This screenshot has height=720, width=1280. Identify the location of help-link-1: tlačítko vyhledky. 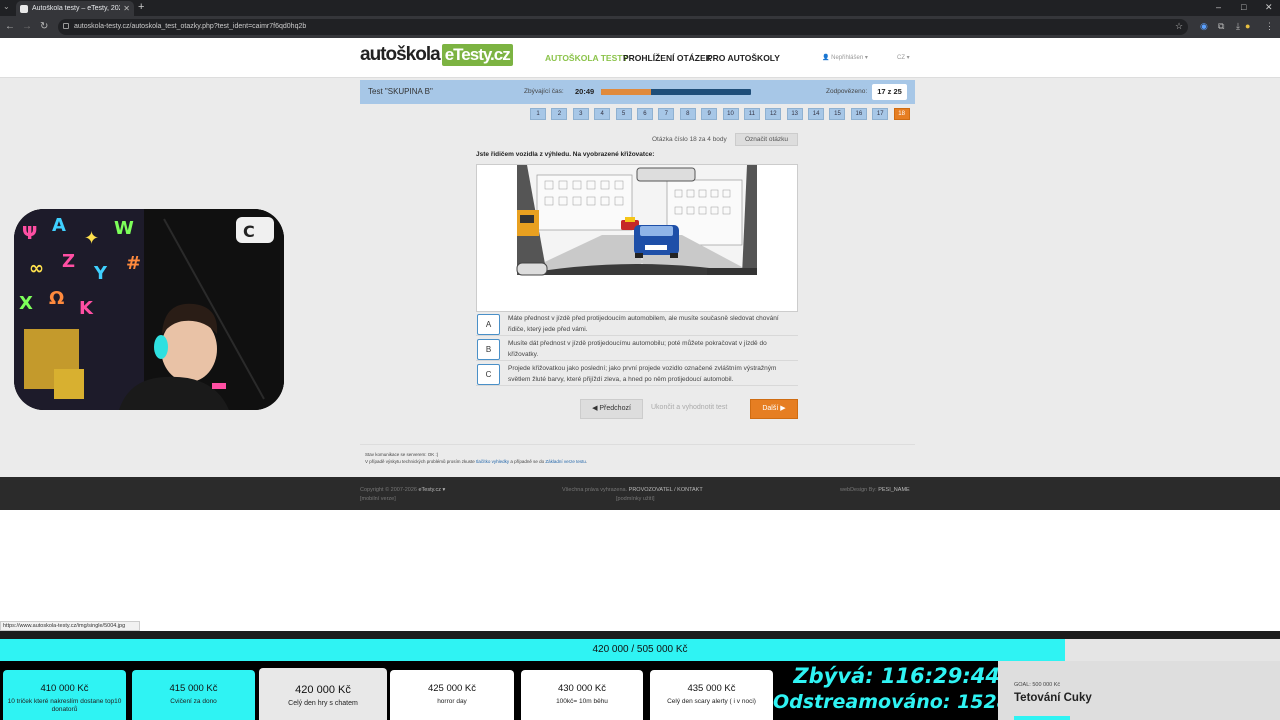
(492, 461).